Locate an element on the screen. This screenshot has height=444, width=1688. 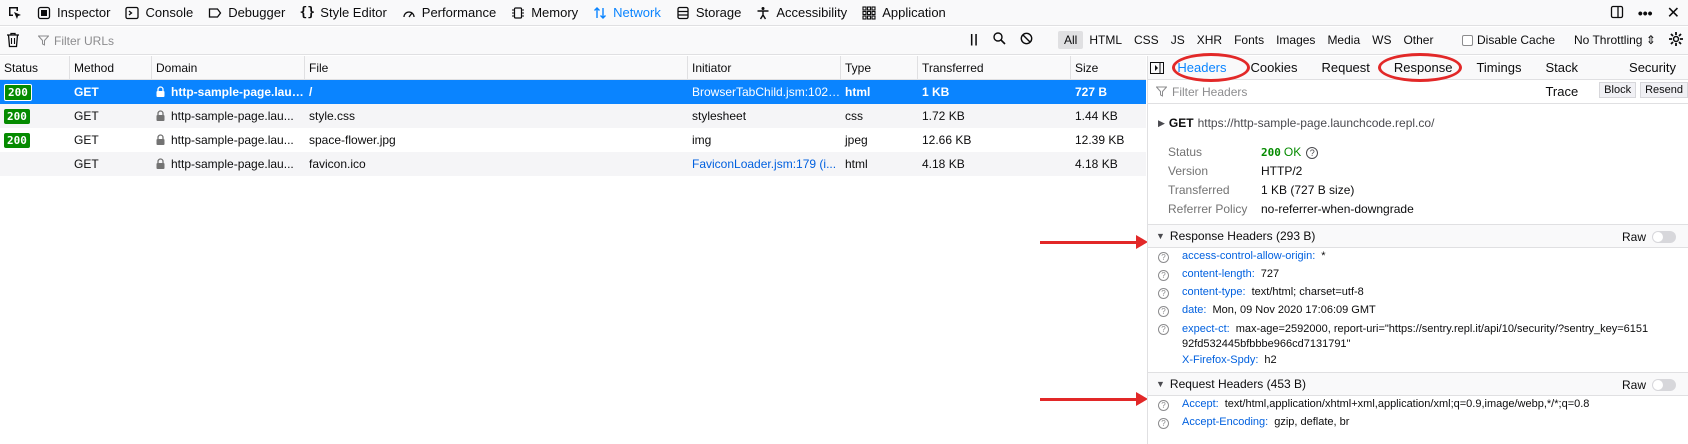
tab-security: Security is located at coordinates (1652, 68).